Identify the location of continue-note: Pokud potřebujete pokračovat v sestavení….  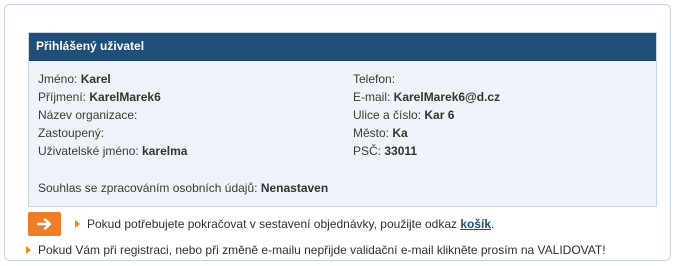
(284, 224).